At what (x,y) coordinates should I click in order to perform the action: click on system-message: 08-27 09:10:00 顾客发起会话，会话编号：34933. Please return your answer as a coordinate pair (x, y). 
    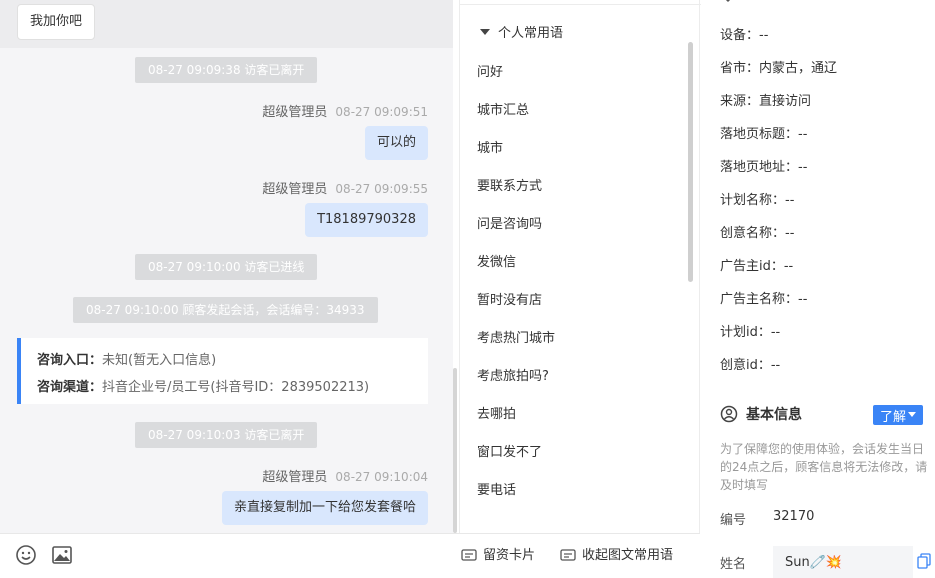
    Looking at the image, I should click on (225, 310).